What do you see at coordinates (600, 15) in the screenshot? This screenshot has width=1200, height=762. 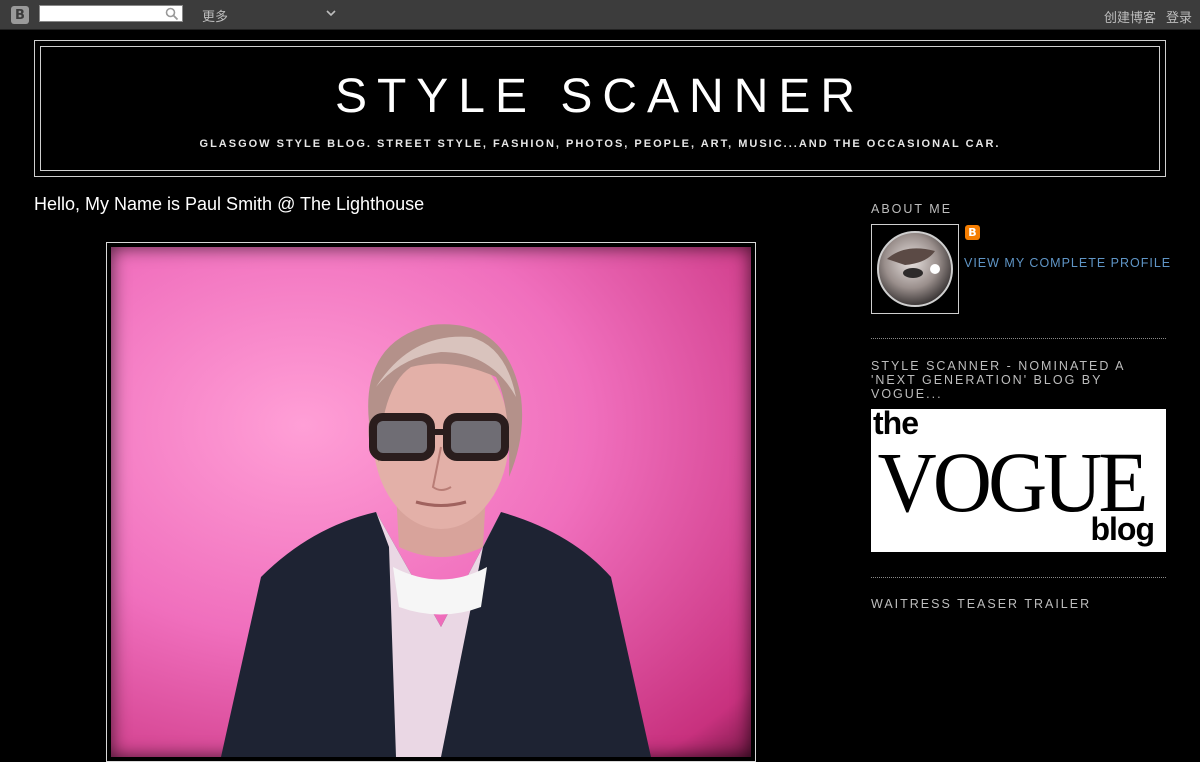 I see `blogger-navbar: B 更多 创建博客 登录` at bounding box center [600, 15].